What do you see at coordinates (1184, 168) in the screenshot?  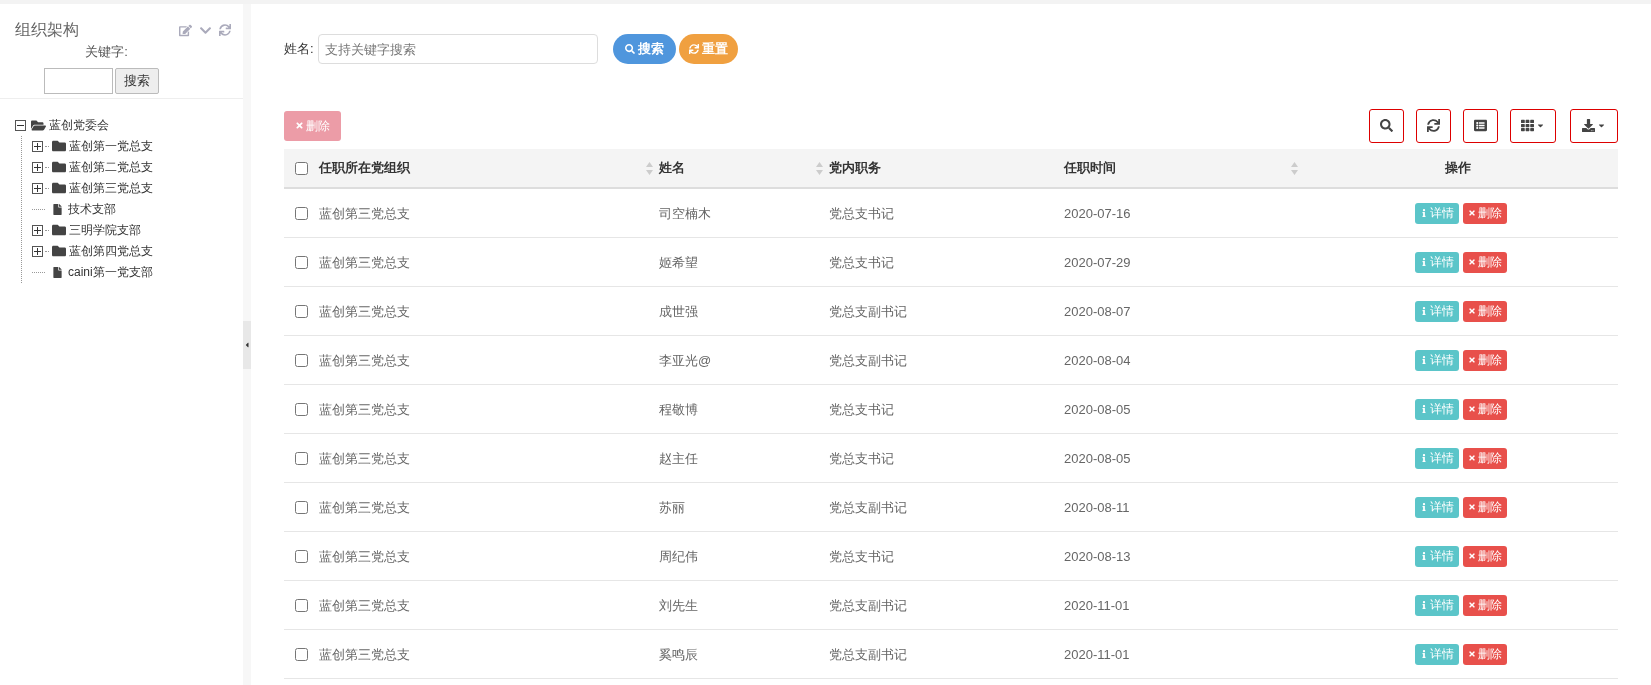 I see `column-header: 任职时间` at bounding box center [1184, 168].